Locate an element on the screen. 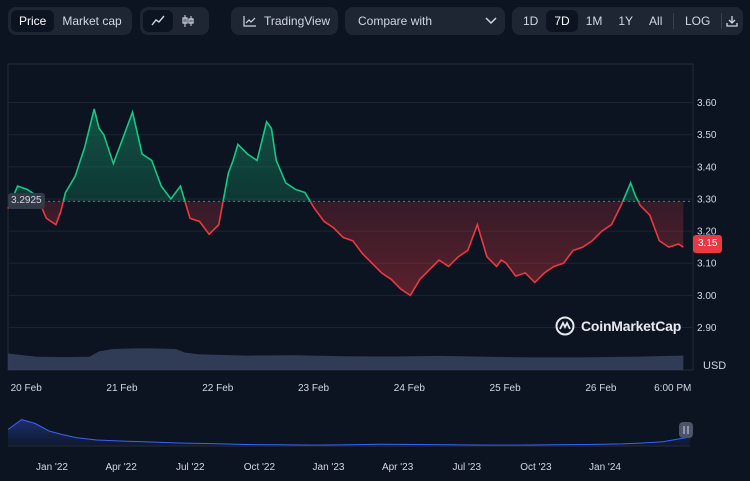 The height and width of the screenshot is (481, 750). volume-area is located at coordinates (346, 359).